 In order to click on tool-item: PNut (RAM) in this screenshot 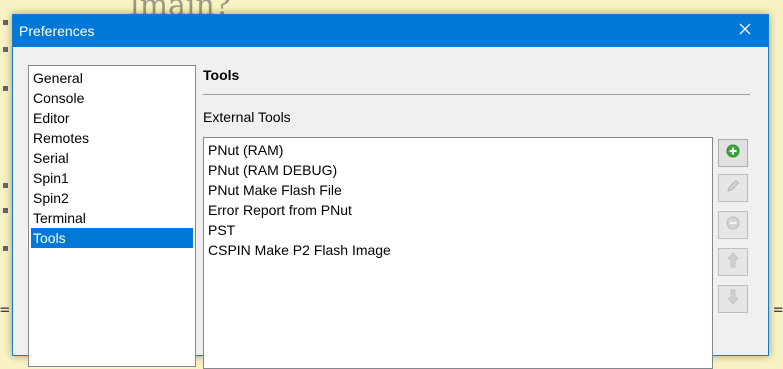, I will do `click(245, 150)`.